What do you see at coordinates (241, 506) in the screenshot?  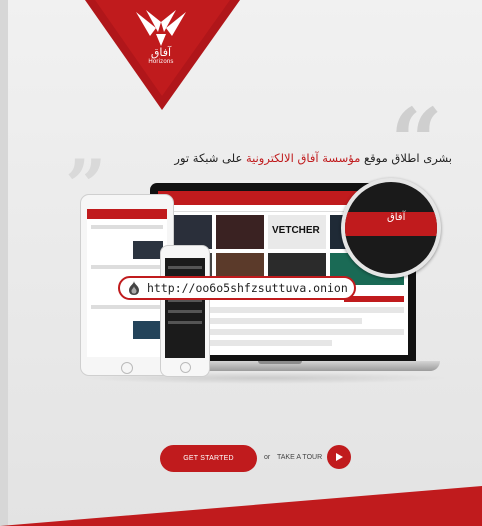 I see `bottom-red-triangle` at bounding box center [241, 506].